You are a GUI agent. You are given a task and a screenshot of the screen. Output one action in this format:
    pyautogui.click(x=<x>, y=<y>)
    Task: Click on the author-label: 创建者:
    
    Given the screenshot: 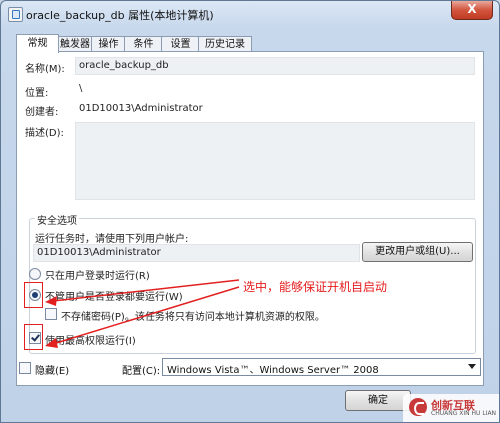 What is the action you would take?
    pyautogui.click(x=42, y=112)
    